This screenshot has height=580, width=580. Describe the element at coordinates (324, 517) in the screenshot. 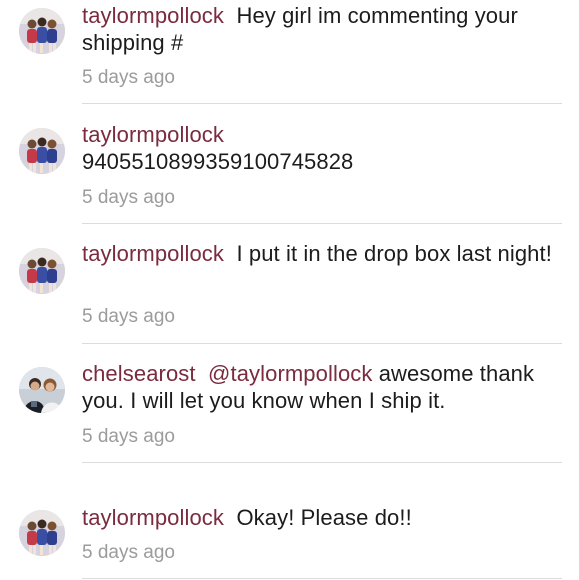

I see `comment-text: Okay! Please do!!` at that location.